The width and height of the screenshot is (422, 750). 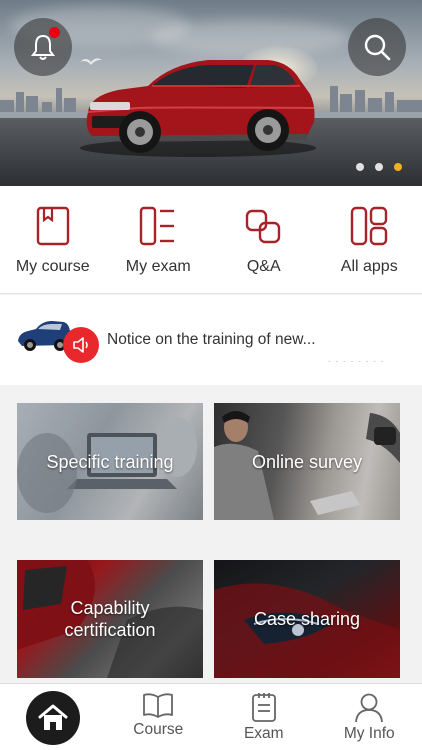 I want to click on quick-entry-label: My exam, so click(x=158, y=266).